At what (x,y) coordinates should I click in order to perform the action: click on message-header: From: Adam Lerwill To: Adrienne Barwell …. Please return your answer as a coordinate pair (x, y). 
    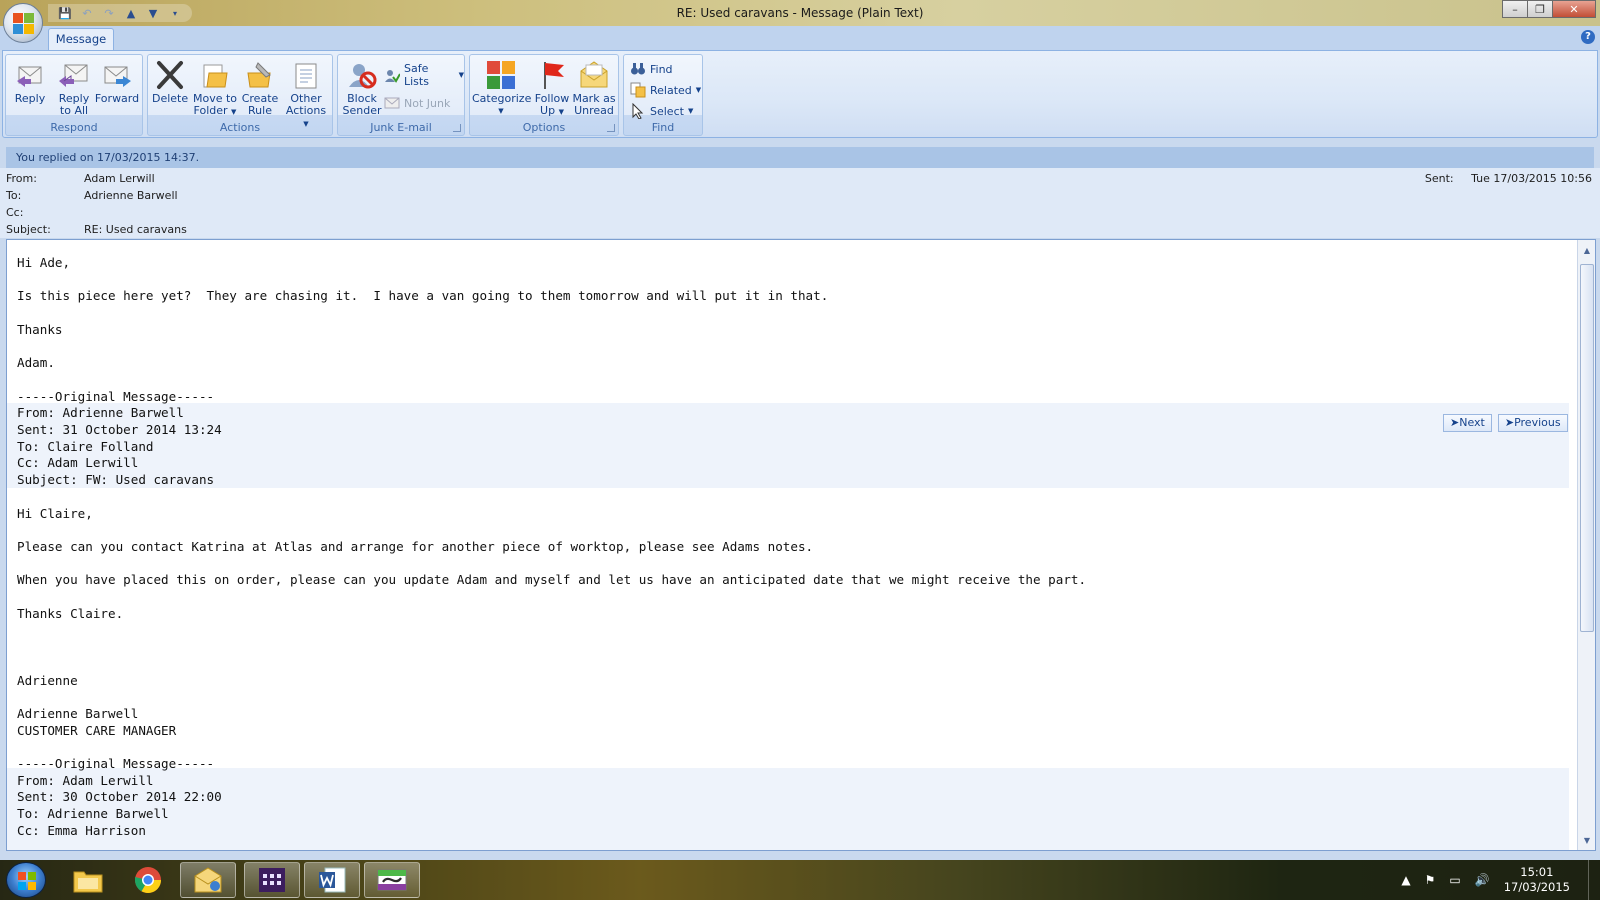
    Looking at the image, I should click on (800, 203).